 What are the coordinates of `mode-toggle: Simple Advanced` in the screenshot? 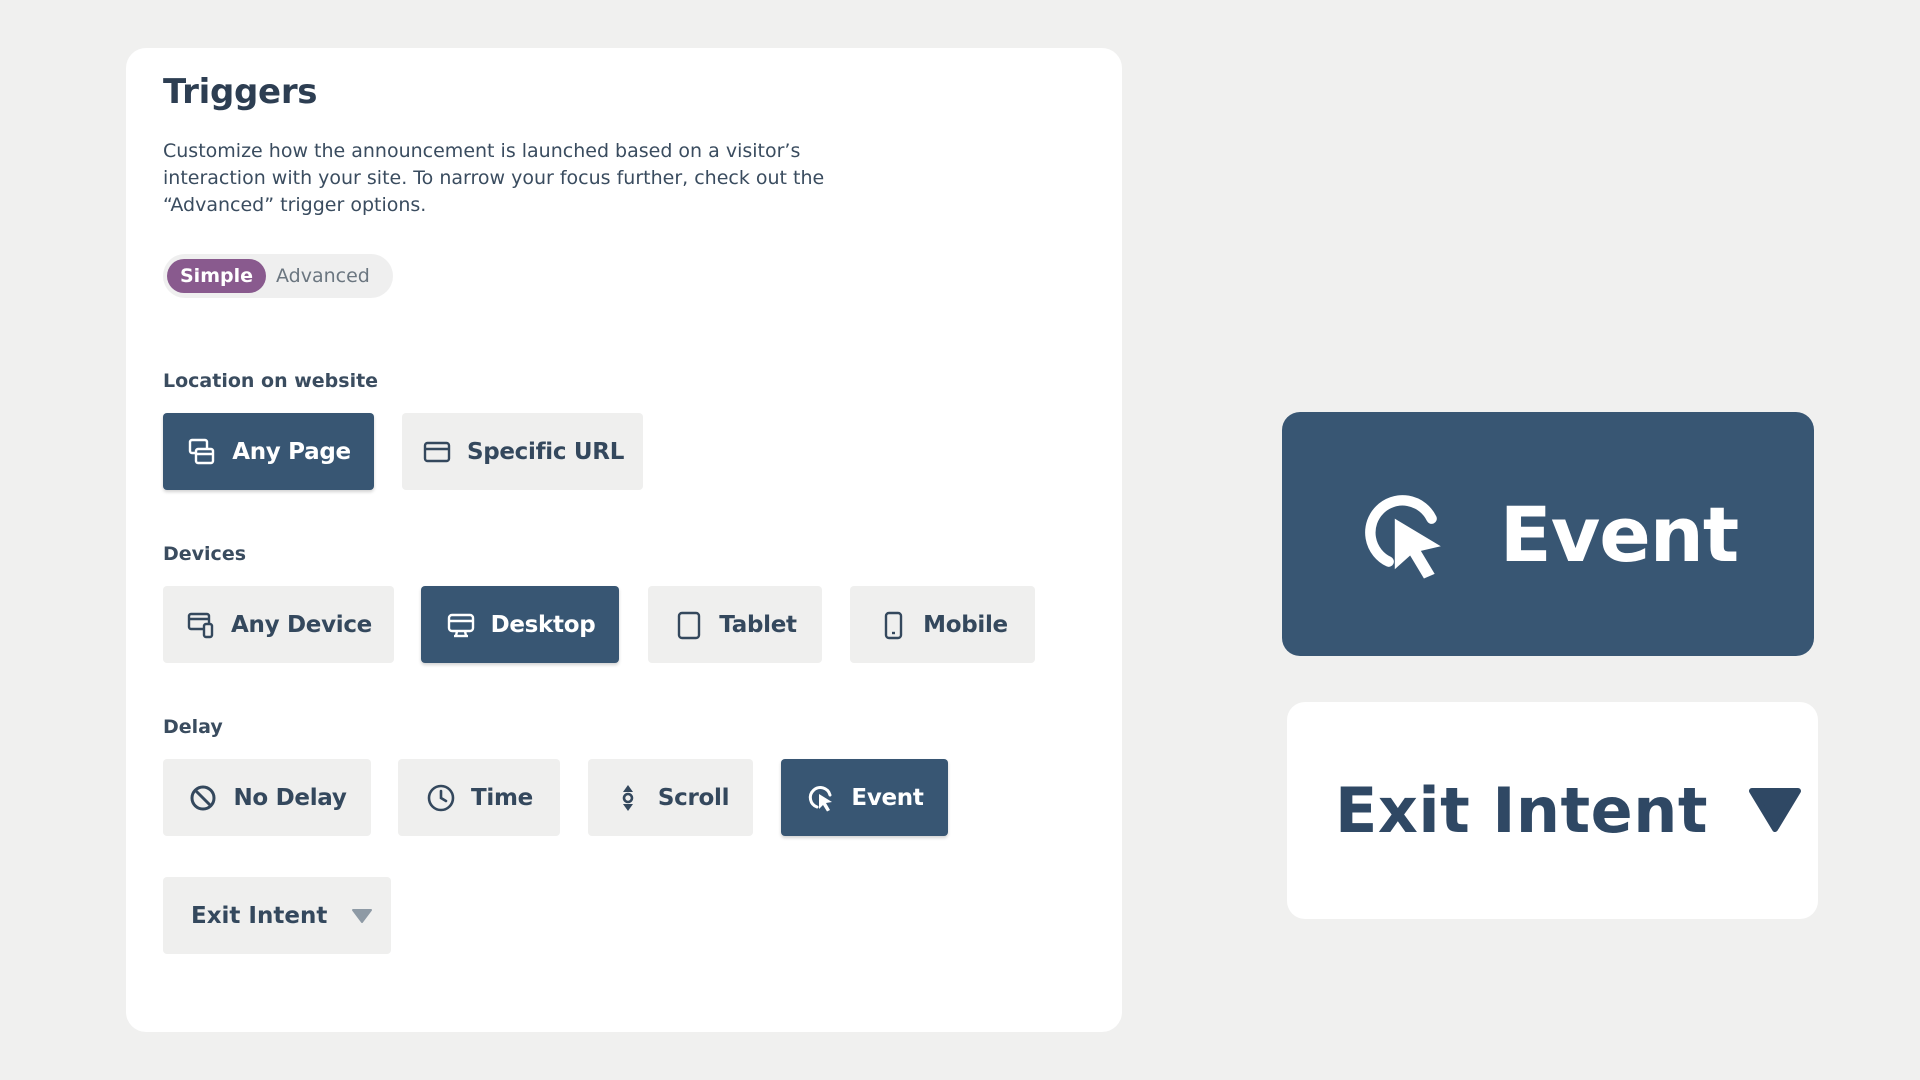 It's located at (278, 276).